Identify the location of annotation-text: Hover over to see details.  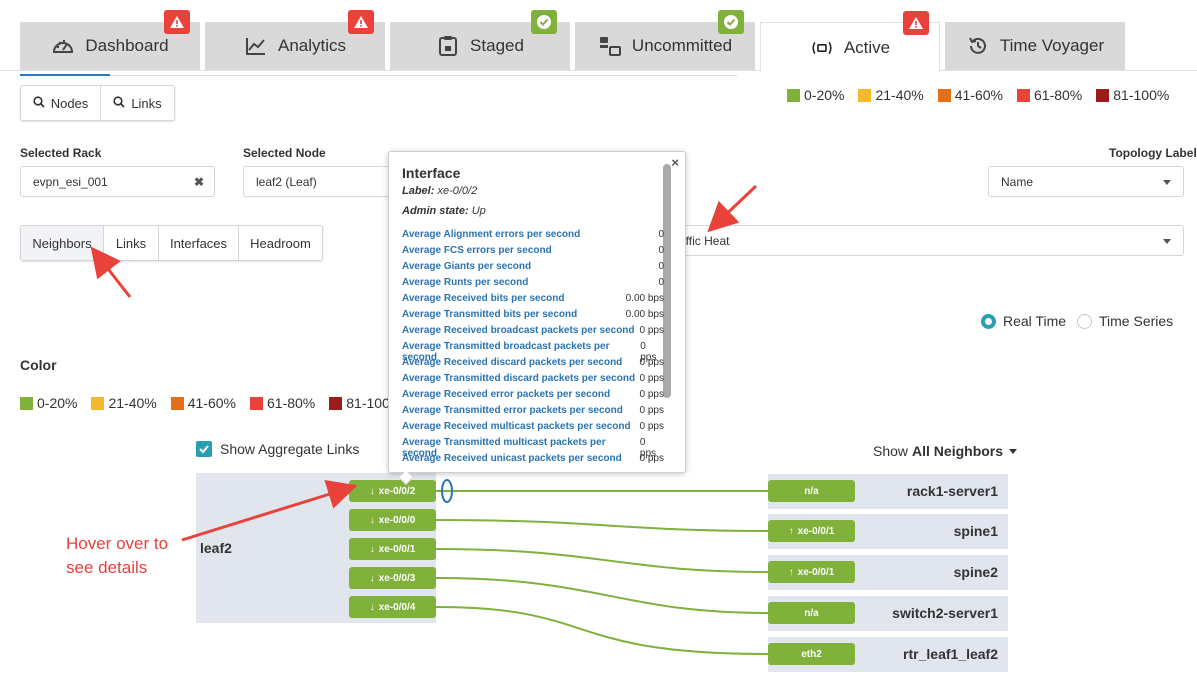
(117, 555).